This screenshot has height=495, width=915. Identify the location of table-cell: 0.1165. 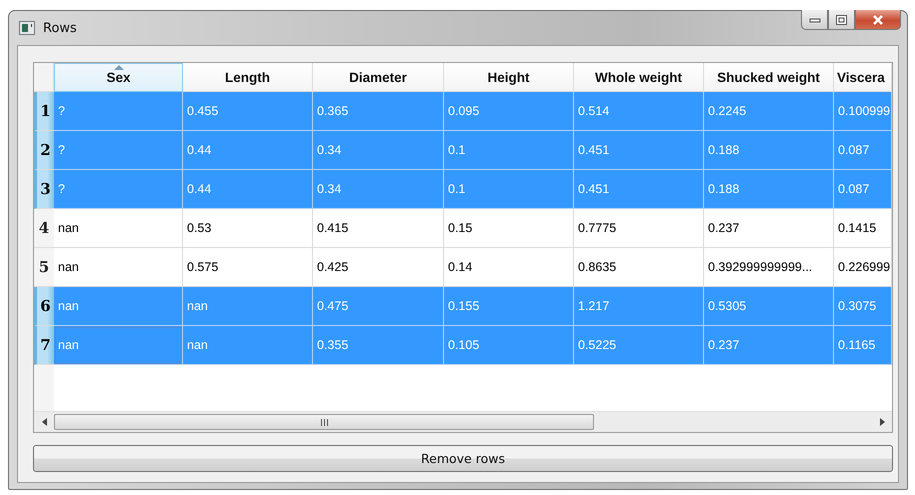
(863, 345).